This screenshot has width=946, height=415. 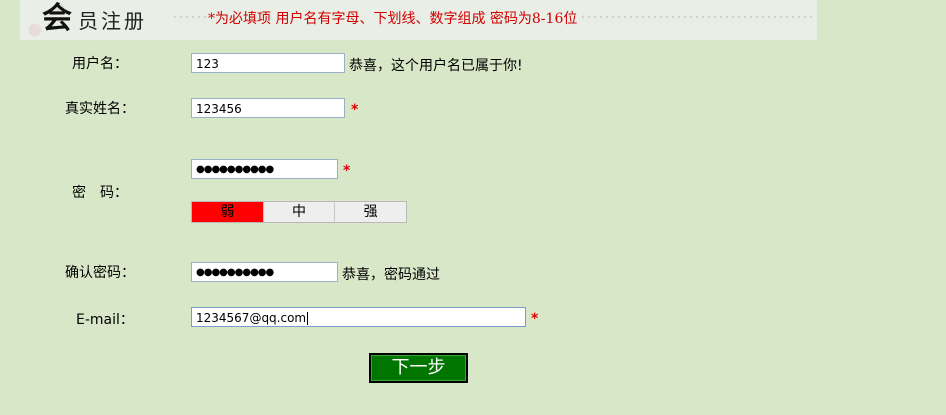 I want to click on header-title-small: 员注册, so click(x=112, y=21).